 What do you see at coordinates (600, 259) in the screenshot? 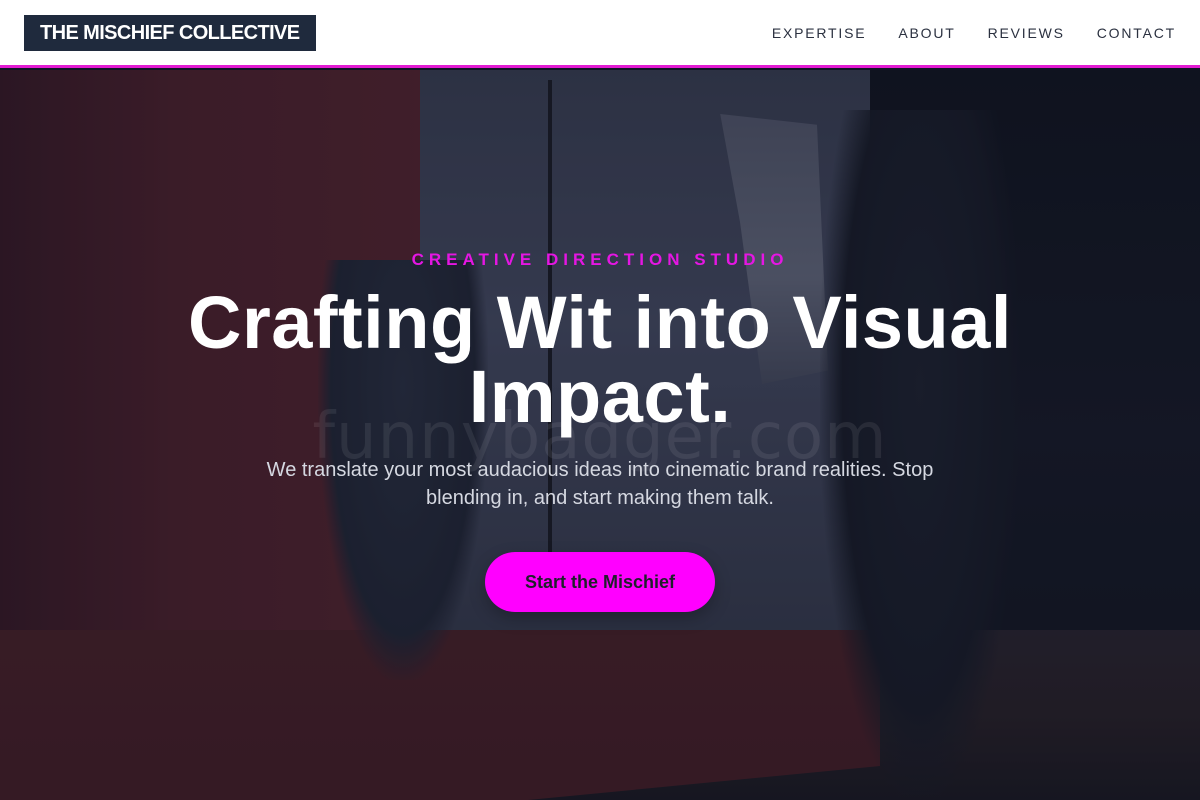
I see `hero-eyebrow: CREATIVE DIRECTION STUDIO` at bounding box center [600, 259].